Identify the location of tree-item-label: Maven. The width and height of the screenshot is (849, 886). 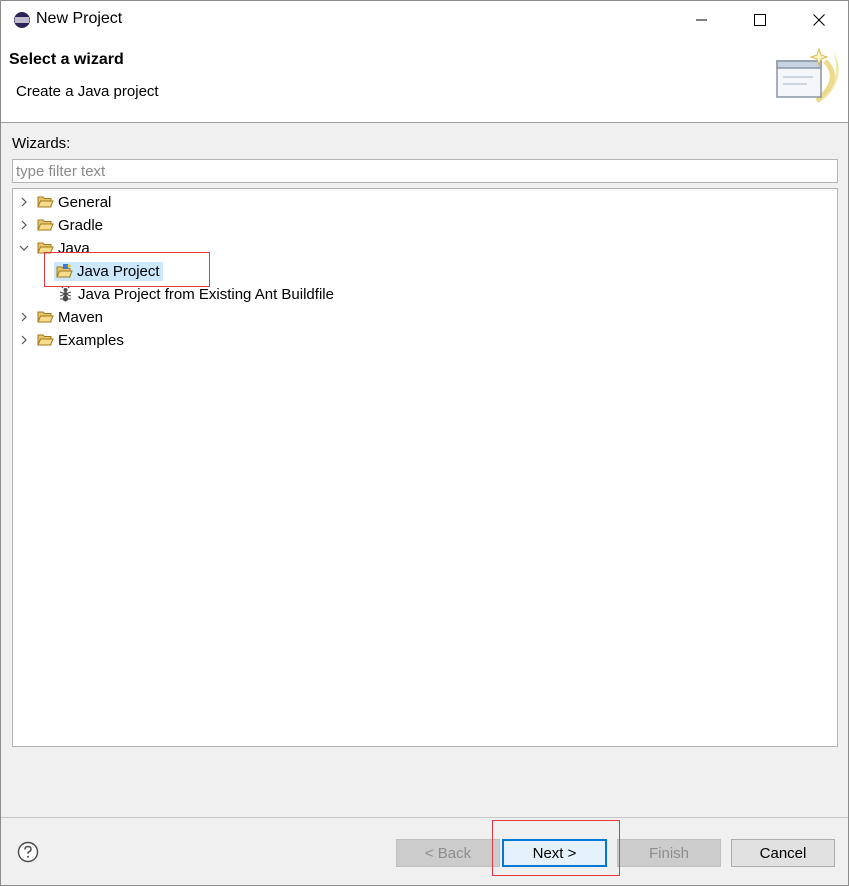
(81, 317).